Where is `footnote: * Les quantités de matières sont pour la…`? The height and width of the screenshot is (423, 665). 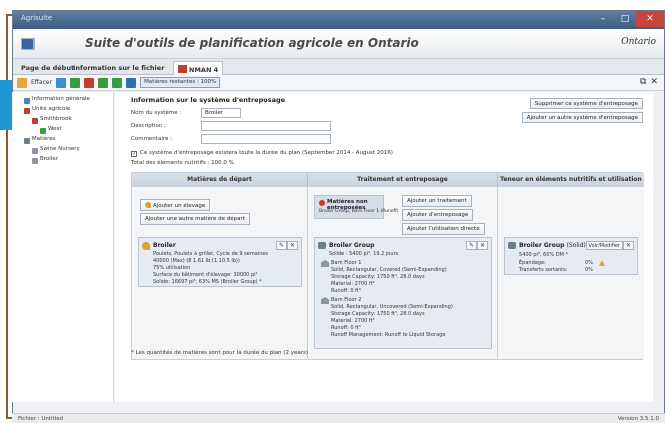 footnote: * Les quantités de matières sont pour la… is located at coordinates (219, 353).